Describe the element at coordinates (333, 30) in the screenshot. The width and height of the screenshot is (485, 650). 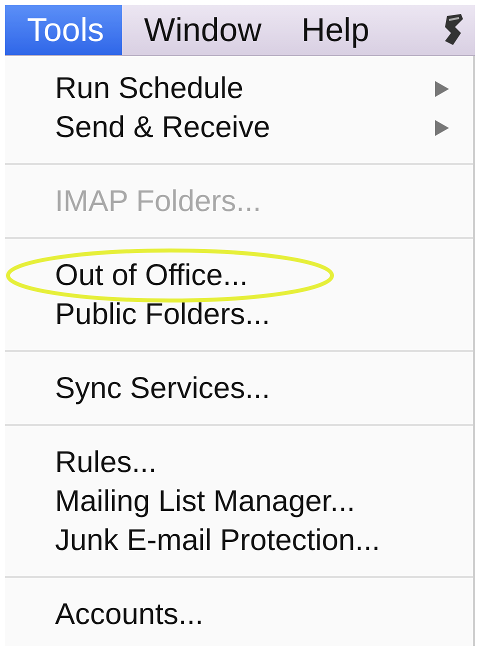
I see `menu-title: Help` at that location.